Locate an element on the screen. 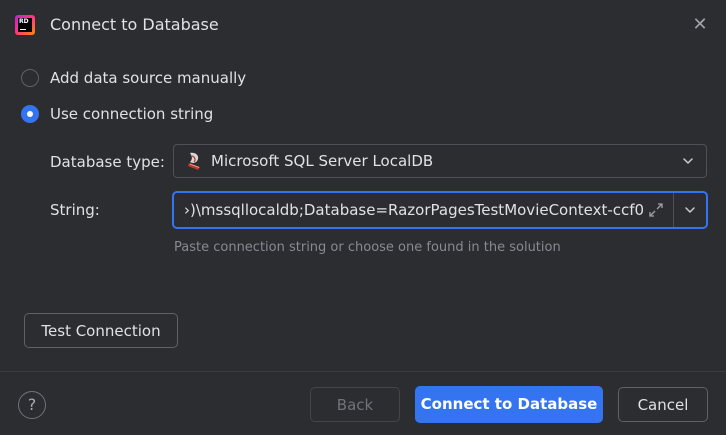 This screenshot has height=435, width=726. sql-server-icon is located at coordinates (194, 161).